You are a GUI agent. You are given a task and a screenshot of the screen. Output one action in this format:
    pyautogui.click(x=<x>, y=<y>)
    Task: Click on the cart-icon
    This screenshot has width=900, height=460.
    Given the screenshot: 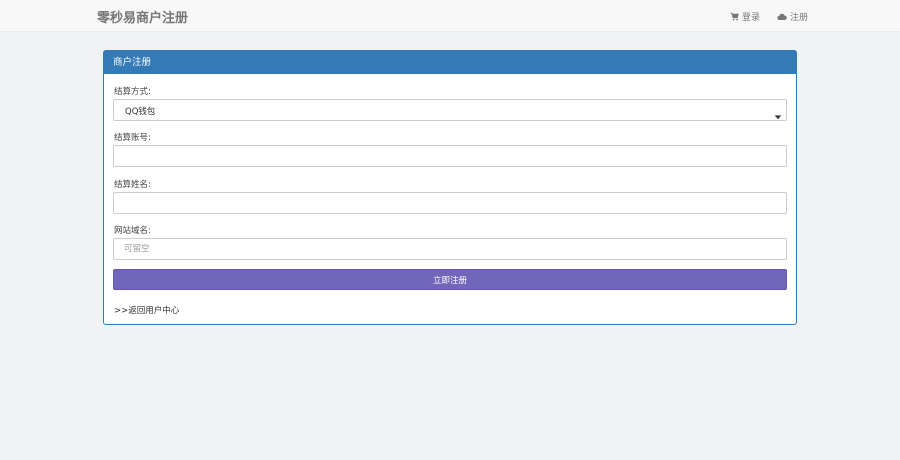 What is the action you would take?
    pyautogui.click(x=734, y=16)
    